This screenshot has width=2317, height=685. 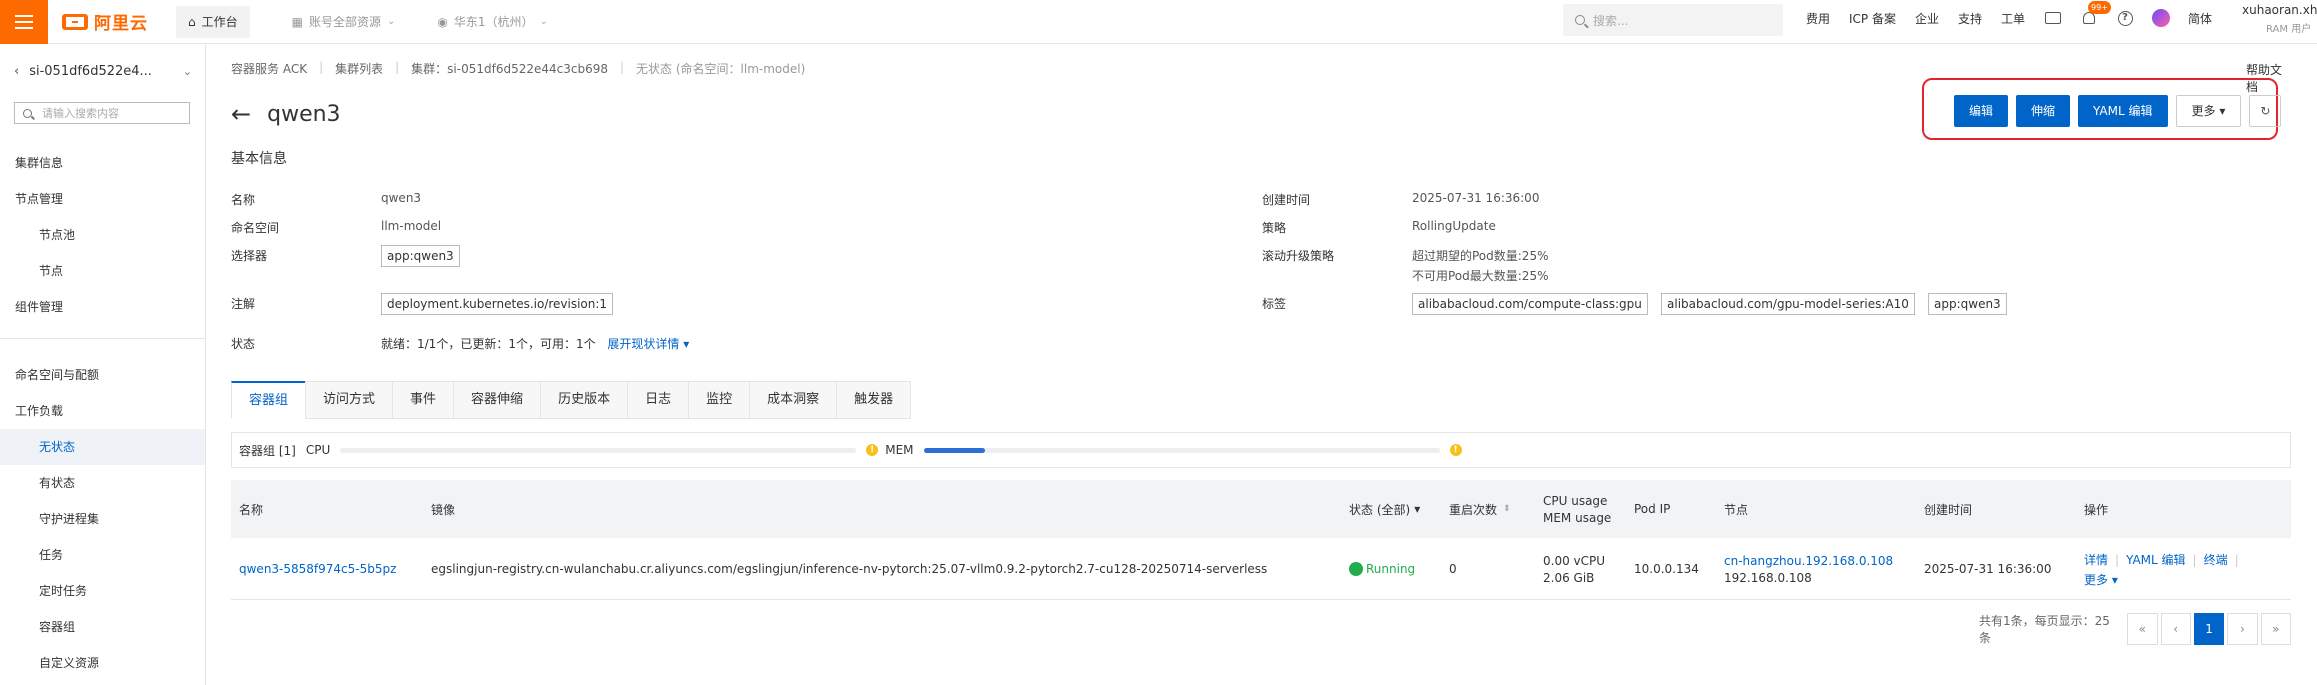 I want to click on pod-name-link: qwen3-5858f974c5-5b5pz, so click(x=317, y=569).